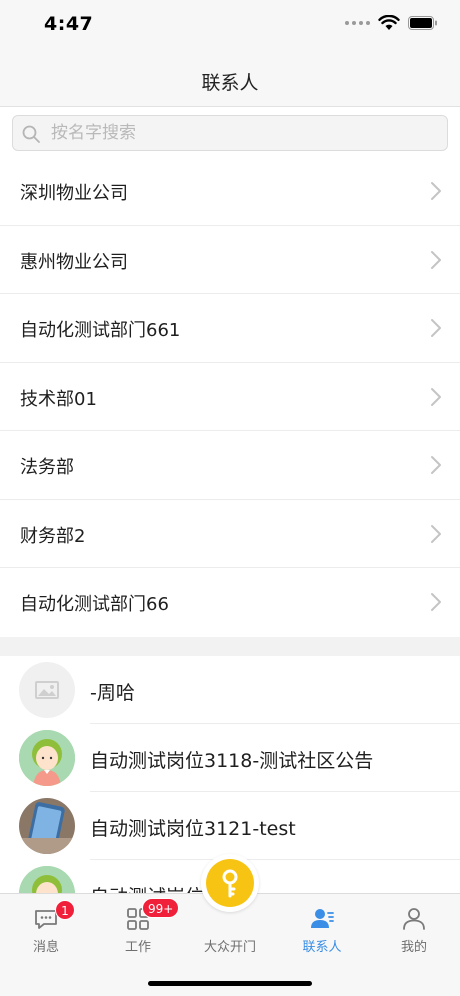 This screenshot has height=996, width=460. What do you see at coordinates (389, 22) in the screenshot?
I see `wifi-icon` at bounding box center [389, 22].